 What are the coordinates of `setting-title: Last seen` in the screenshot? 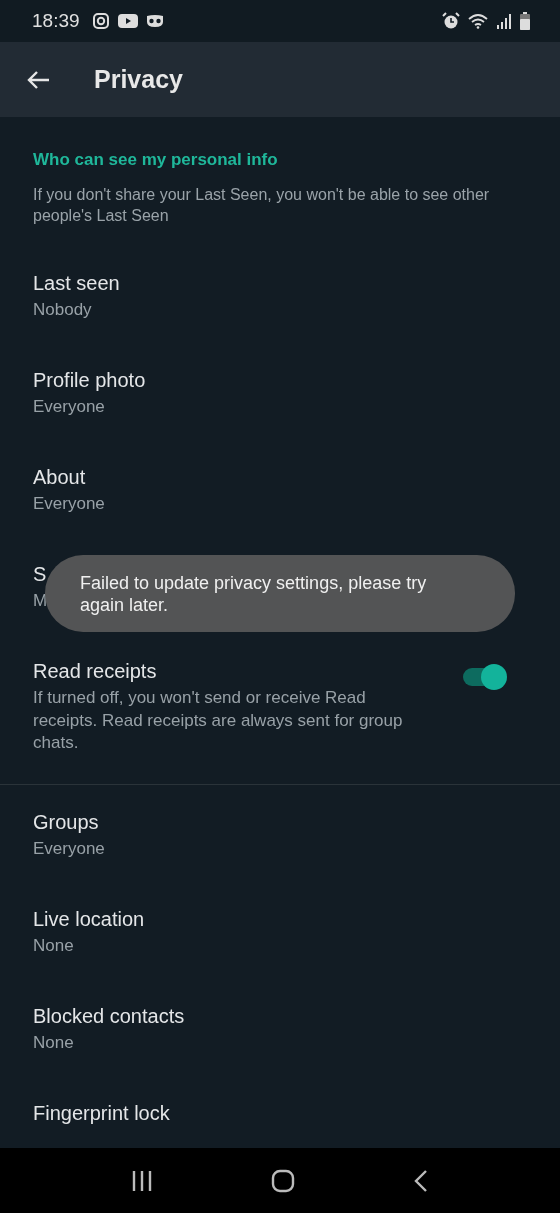 It's located at (76, 283).